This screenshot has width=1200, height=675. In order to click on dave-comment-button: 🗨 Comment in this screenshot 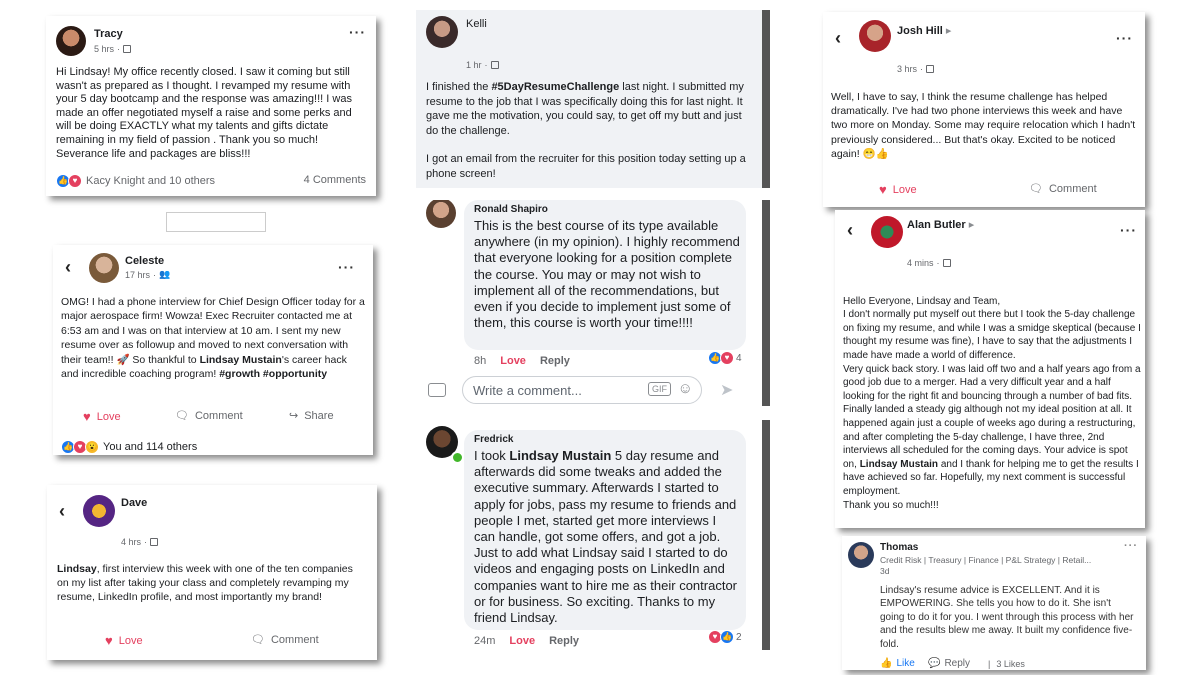, I will do `click(285, 640)`.